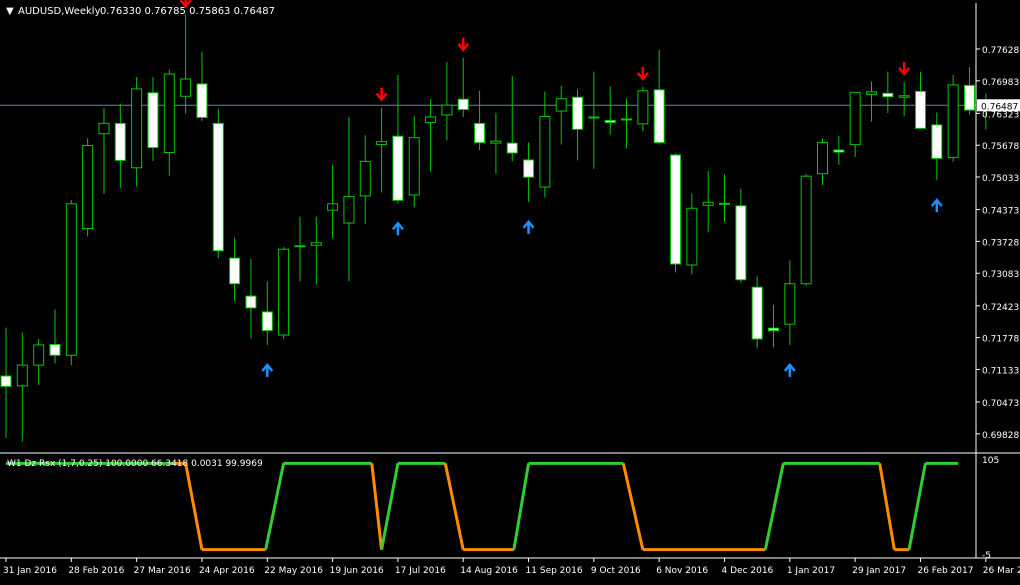 Image resolution: width=1020 pixels, height=585 pixels. I want to click on y-tick-label: 0.71778, so click(1000, 340).